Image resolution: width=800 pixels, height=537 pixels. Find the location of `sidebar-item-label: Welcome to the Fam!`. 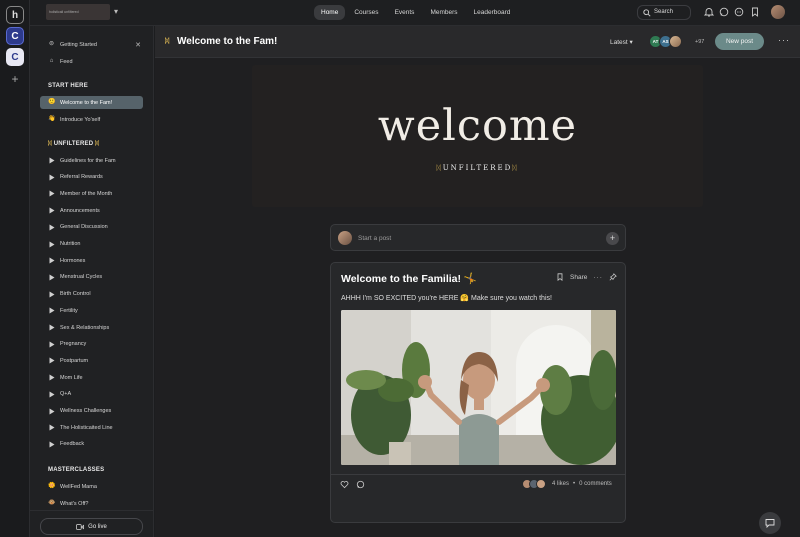

sidebar-item-label: Welcome to the Fam! is located at coordinates (86, 102).